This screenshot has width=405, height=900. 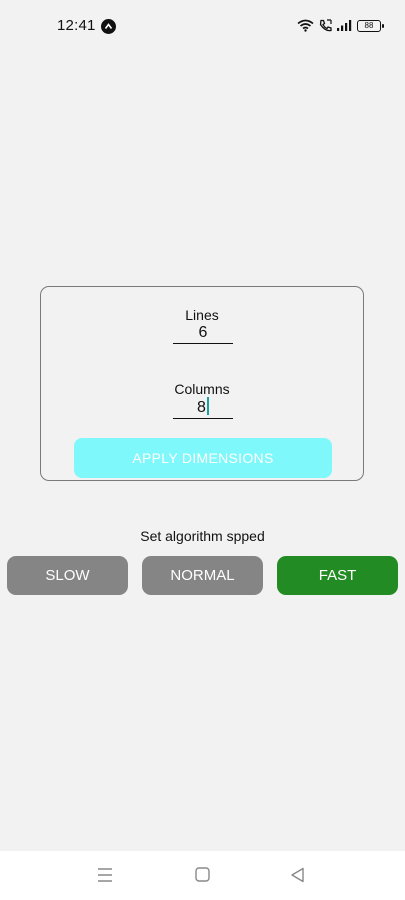 What do you see at coordinates (202, 389) in the screenshot?
I see `columns-label: Columns` at bounding box center [202, 389].